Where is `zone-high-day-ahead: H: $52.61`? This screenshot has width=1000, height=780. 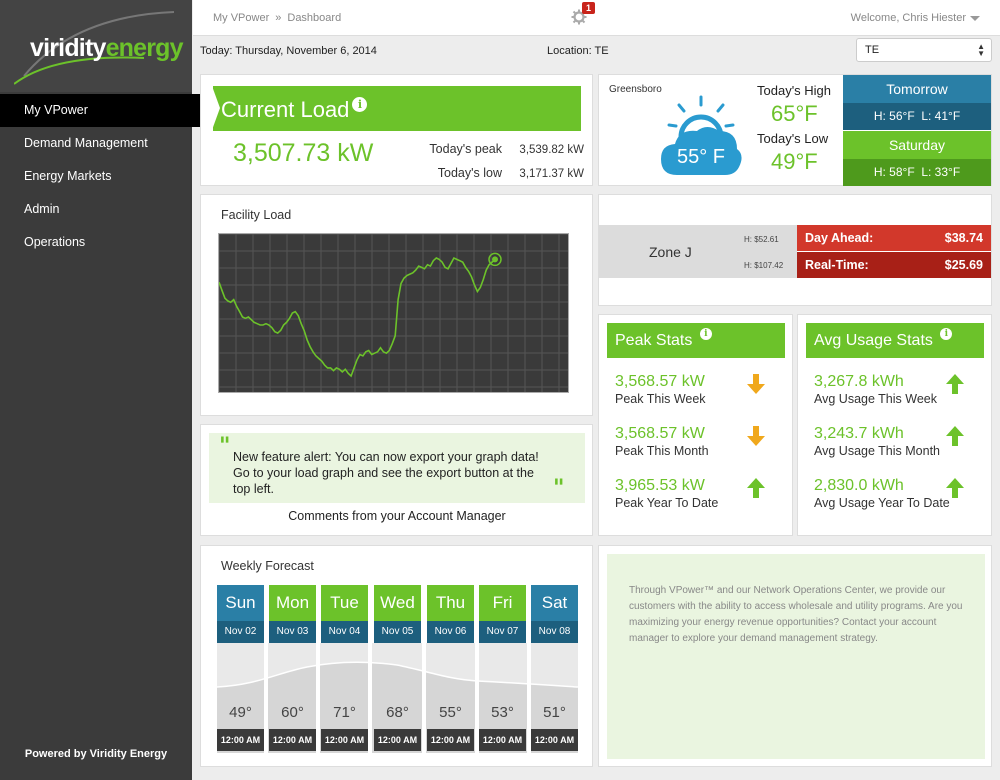
zone-high-day-ahead: H: $52.61 is located at coordinates (761, 239).